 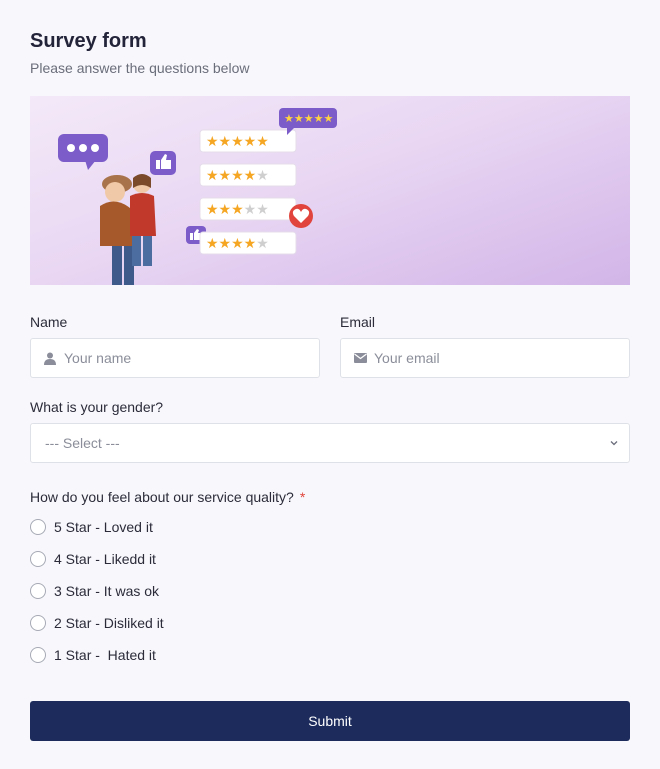 I want to click on radio-option-label: 5 Star - Loved it, so click(x=103, y=527).